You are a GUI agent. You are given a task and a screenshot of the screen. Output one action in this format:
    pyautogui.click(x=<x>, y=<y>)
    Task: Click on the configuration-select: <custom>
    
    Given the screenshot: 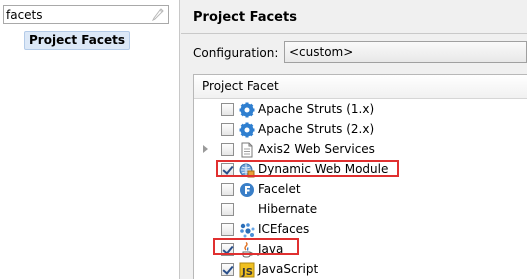 What is the action you would take?
    pyautogui.click(x=405, y=52)
    